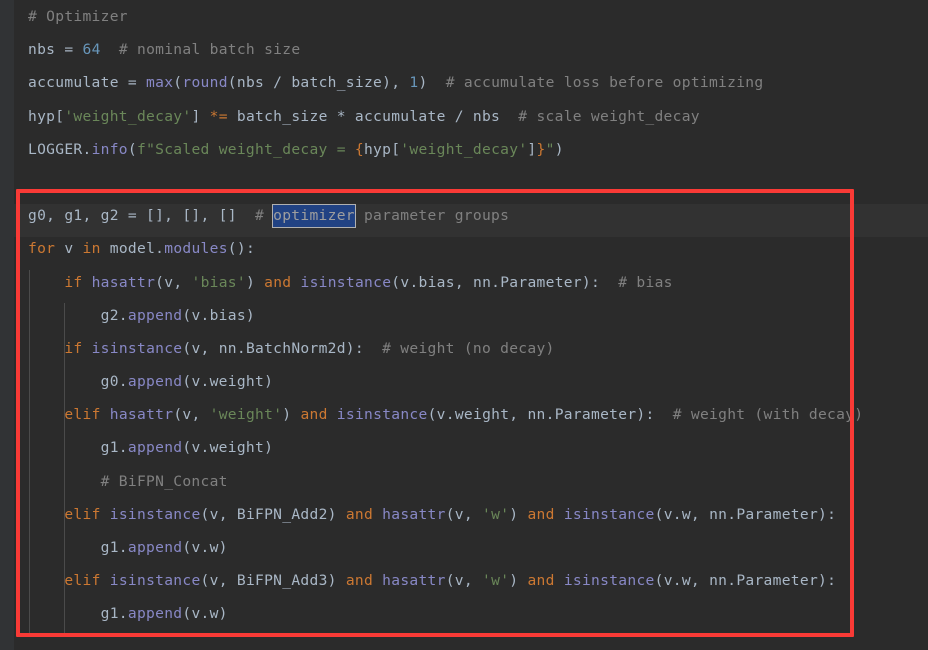 The height and width of the screenshot is (650, 928). What do you see at coordinates (246, 415) in the screenshot?
I see `code-token: 'weight'` at bounding box center [246, 415].